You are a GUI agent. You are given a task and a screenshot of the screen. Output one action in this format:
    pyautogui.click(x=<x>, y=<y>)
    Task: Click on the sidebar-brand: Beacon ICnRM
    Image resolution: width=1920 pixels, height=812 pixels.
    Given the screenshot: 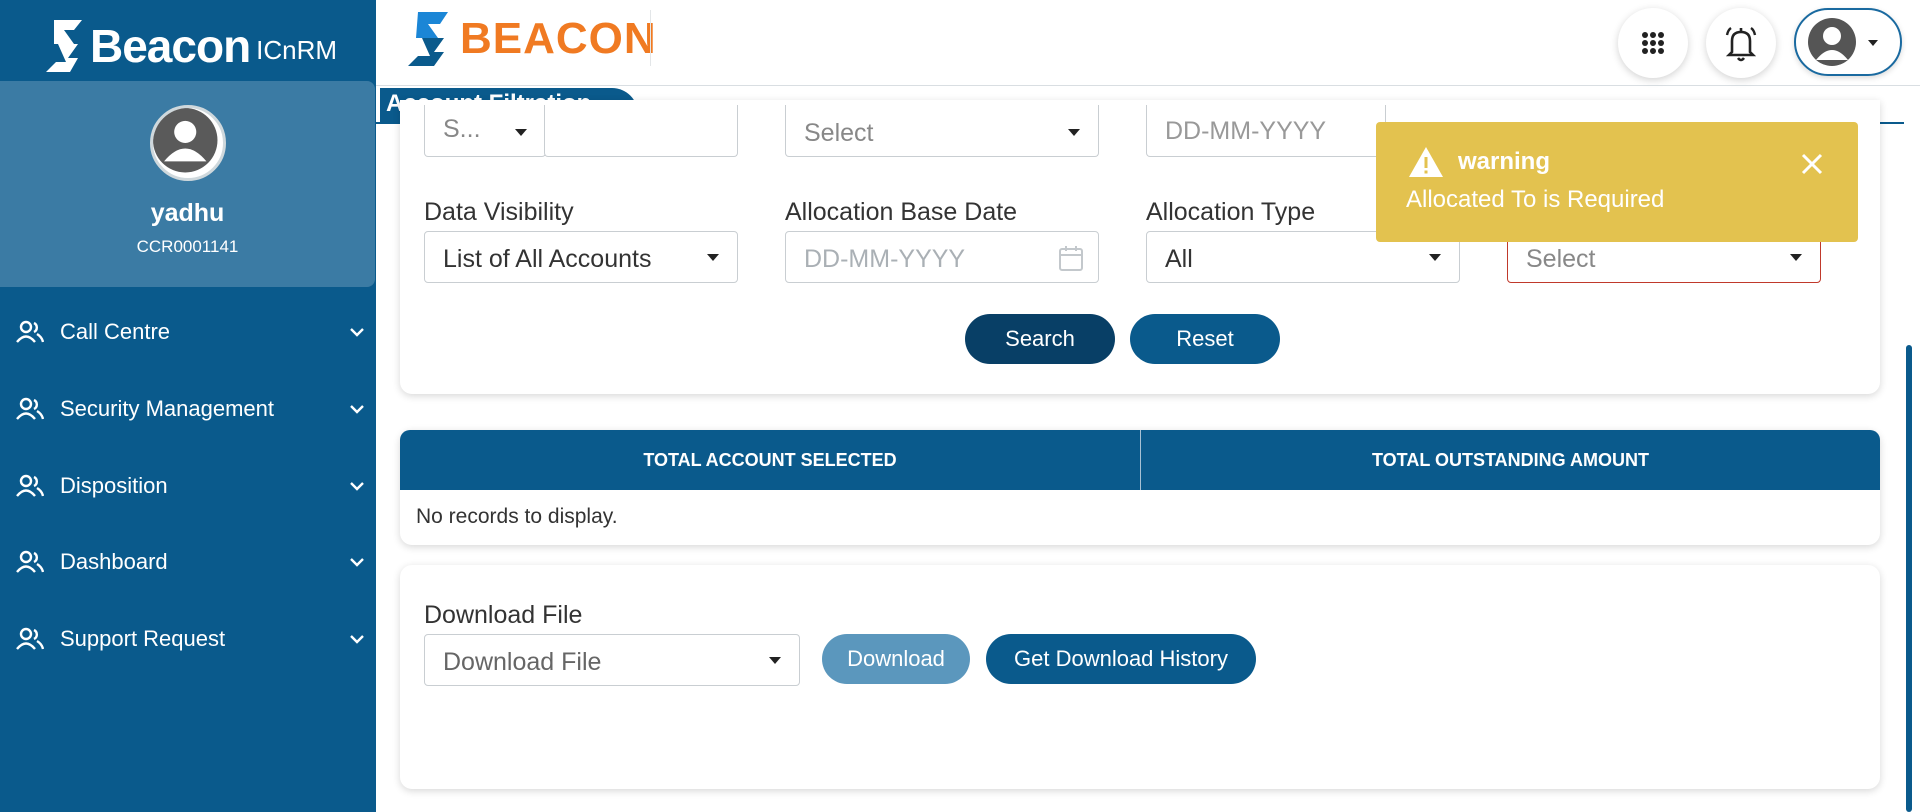 What is the action you would take?
    pyautogui.click(x=190, y=43)
    